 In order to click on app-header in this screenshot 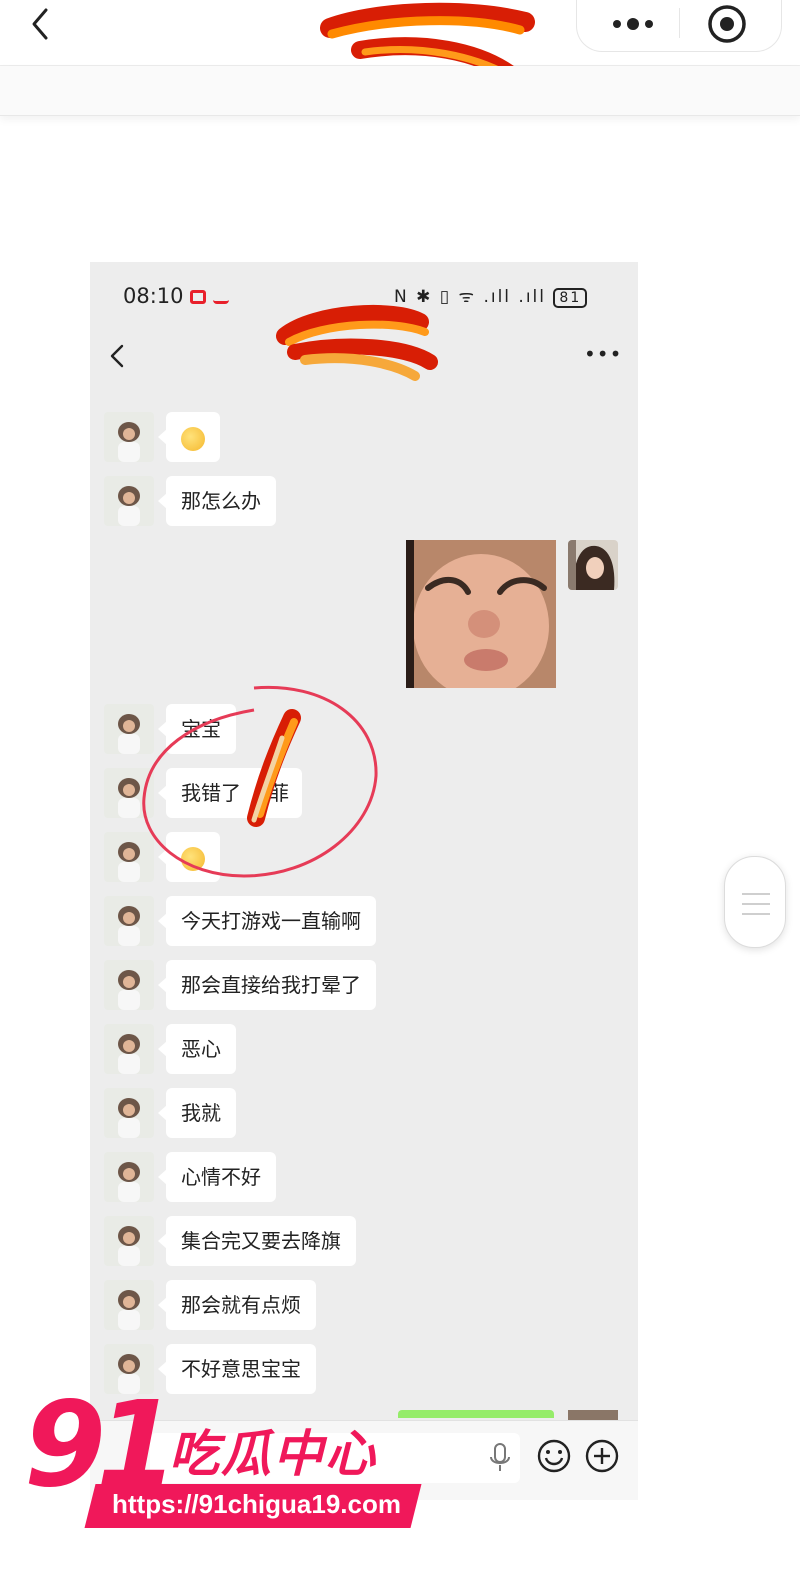, I will do `click(400, 43)`.